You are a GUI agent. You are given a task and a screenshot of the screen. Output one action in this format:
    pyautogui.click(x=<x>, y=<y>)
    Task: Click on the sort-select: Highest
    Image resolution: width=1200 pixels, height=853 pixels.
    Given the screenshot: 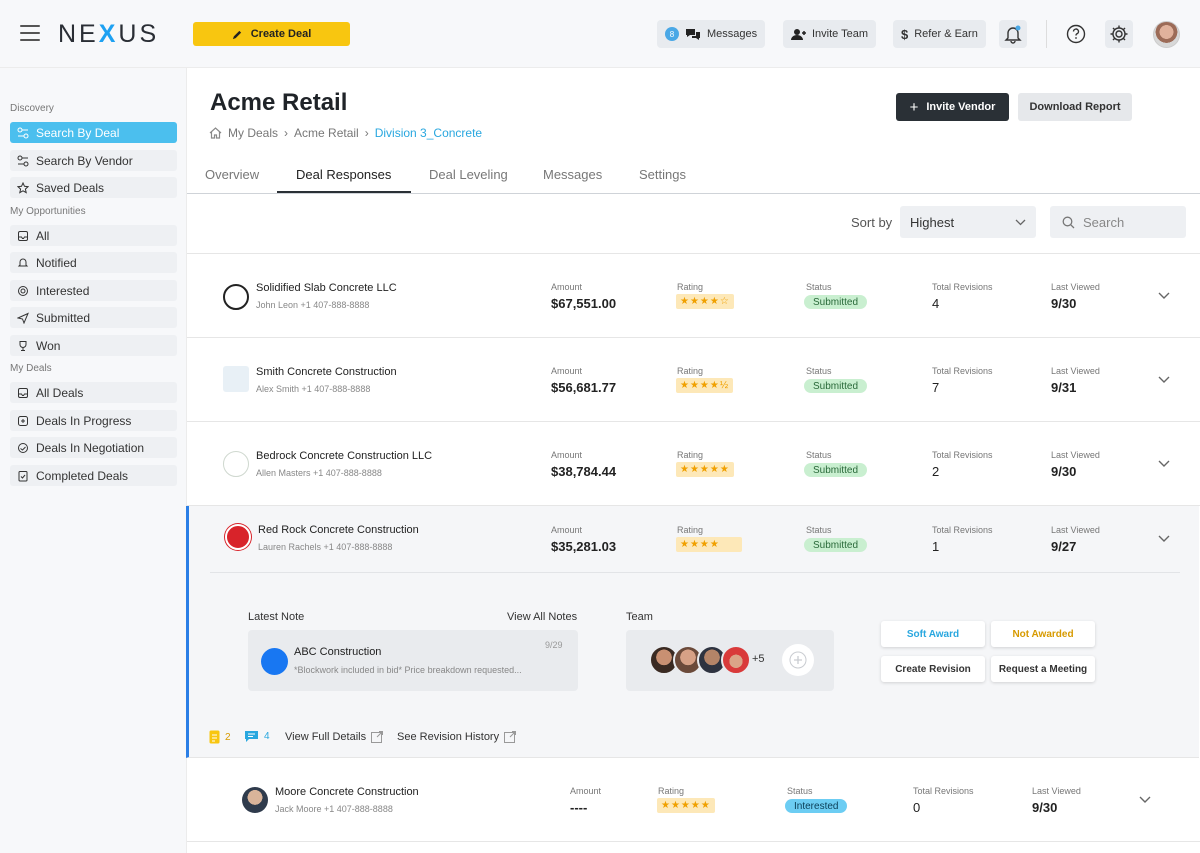 What is the action you would take?
    pyautogui.click(x=968, y=222)
    